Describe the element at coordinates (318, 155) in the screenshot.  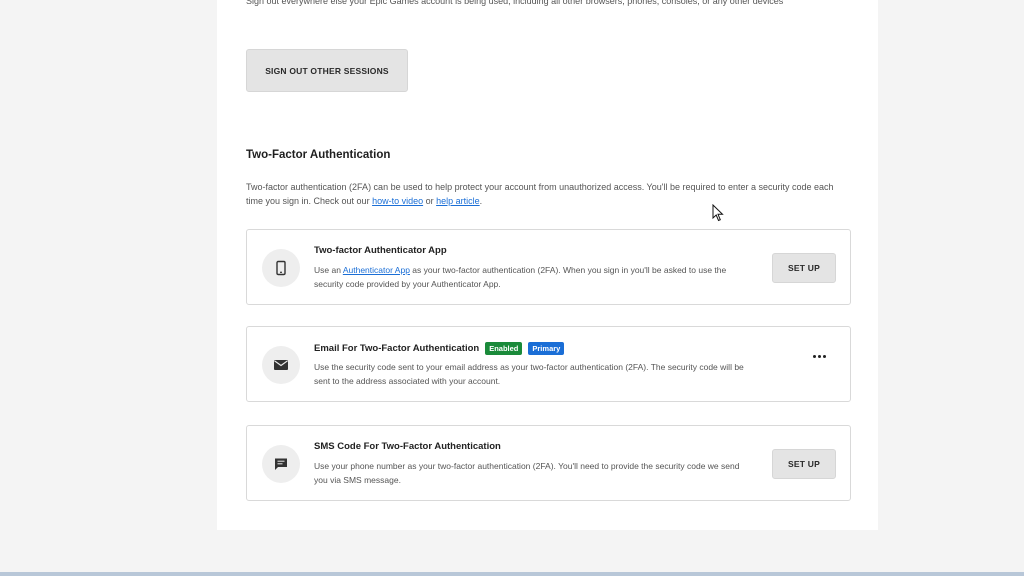
I see `section-title: Two-Factor Authentication` at that location.